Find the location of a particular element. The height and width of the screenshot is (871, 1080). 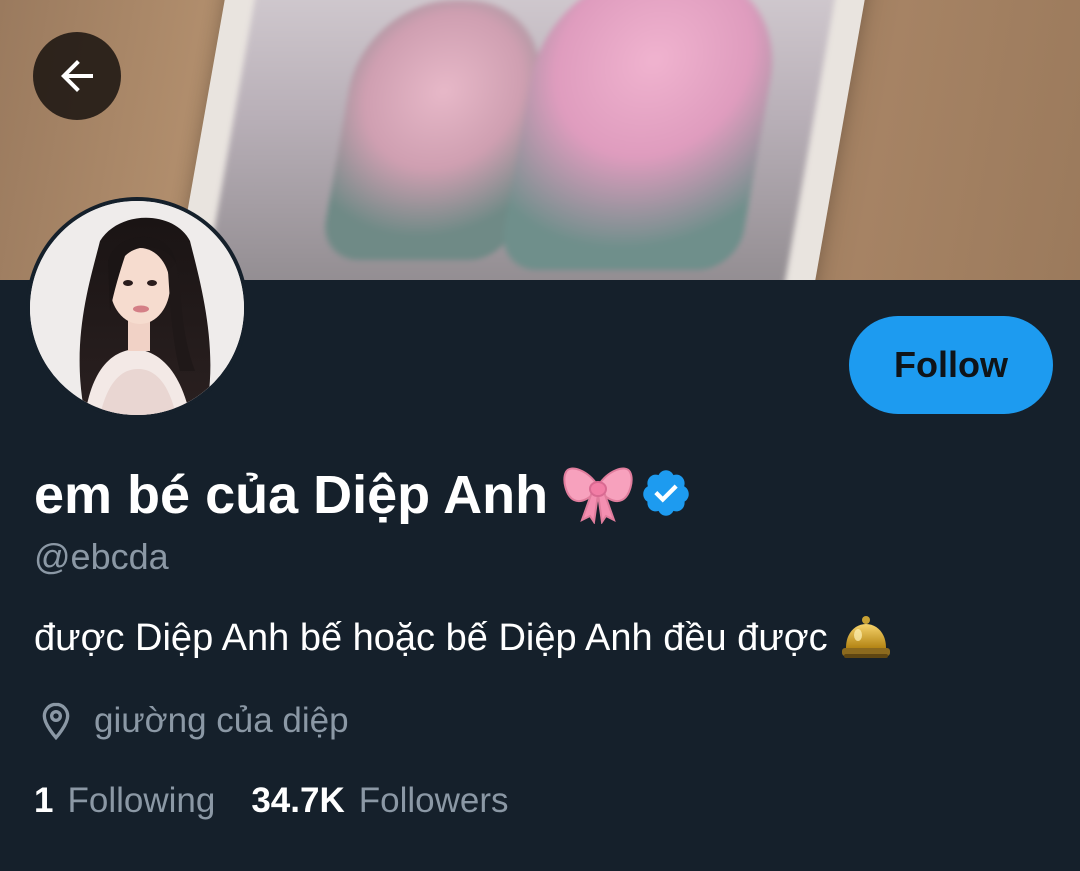

location-row: giường của diệp is located at coordinates (192, 721).